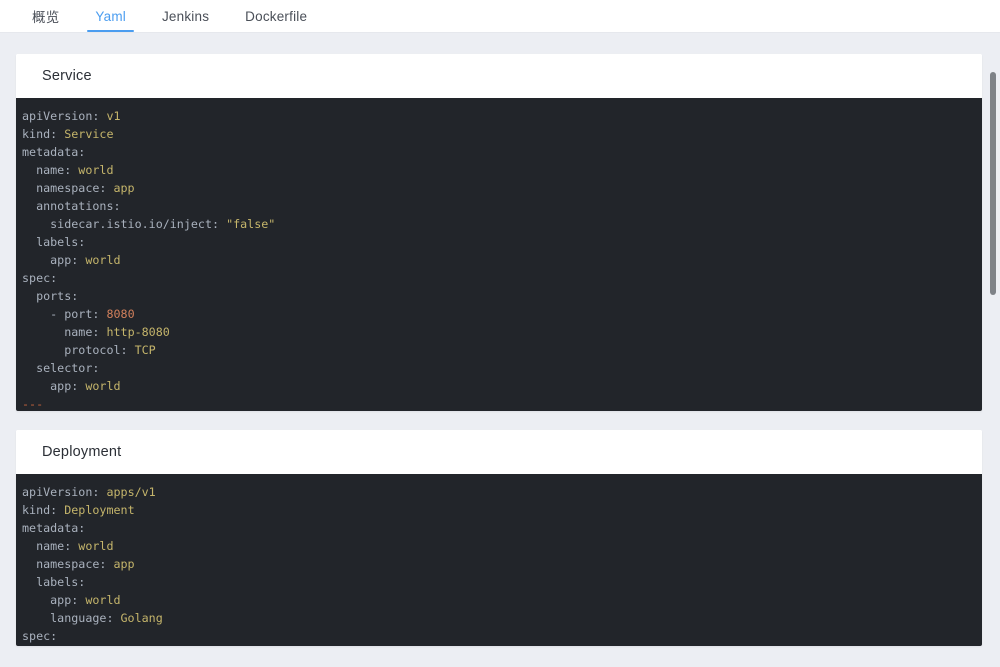  I want to click on code-token: v1, so click(113, 116).